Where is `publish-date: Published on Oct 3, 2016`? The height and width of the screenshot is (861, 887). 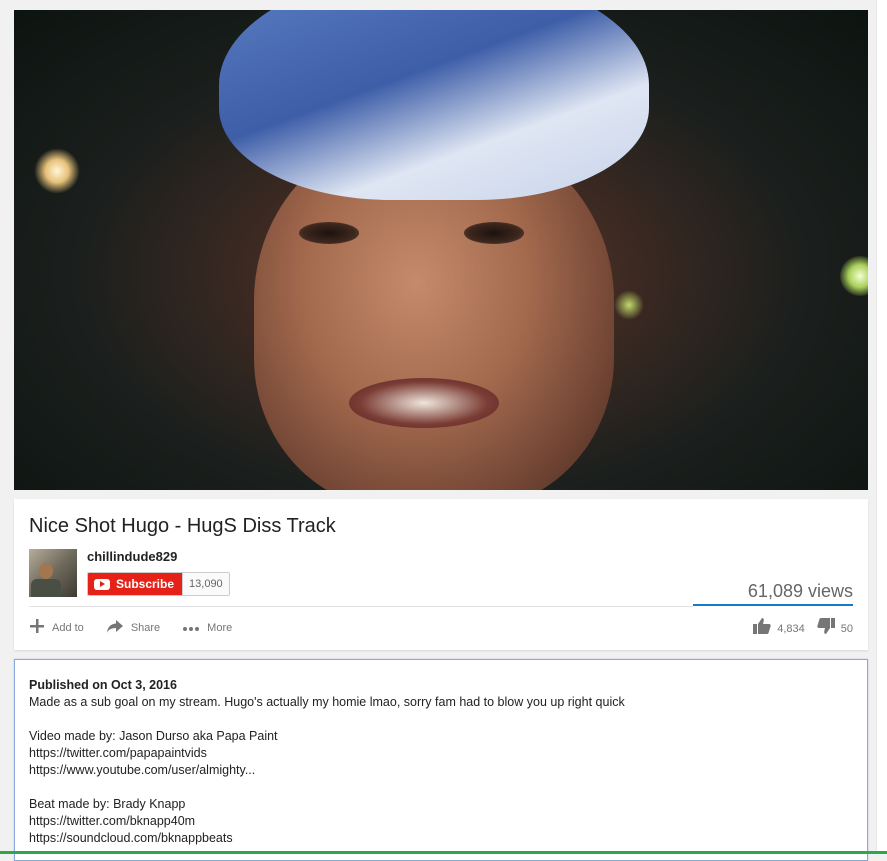 publish-date: Published on Oct 3, 2016 is located at coordinates (103, 685).